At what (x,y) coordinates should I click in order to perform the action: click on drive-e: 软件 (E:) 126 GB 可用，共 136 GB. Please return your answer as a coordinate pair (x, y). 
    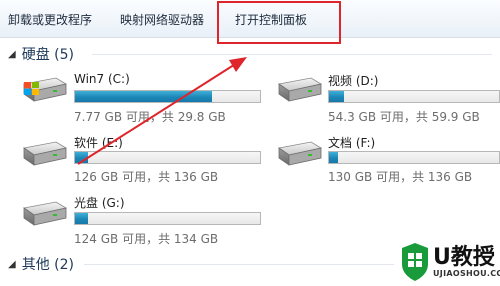
    Looking at the image, I should click on (143, 159).